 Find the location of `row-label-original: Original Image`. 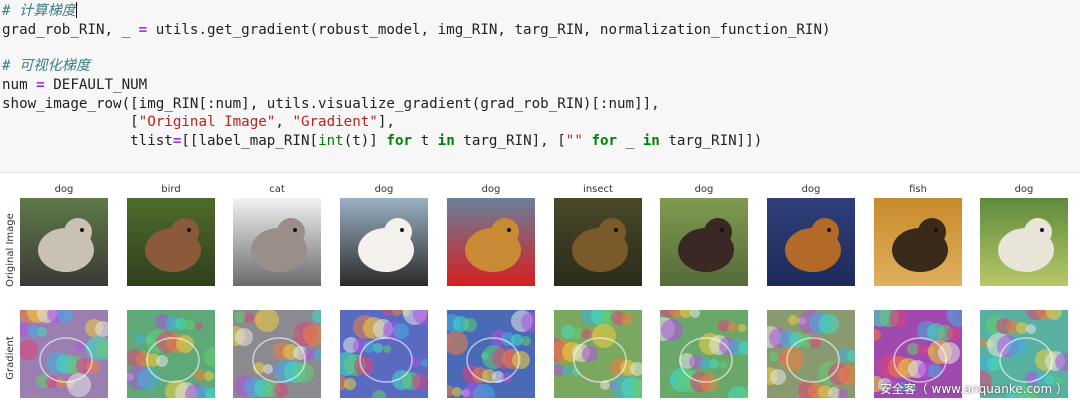

row-label-original: Original Image is located at coordinates (10, 250).